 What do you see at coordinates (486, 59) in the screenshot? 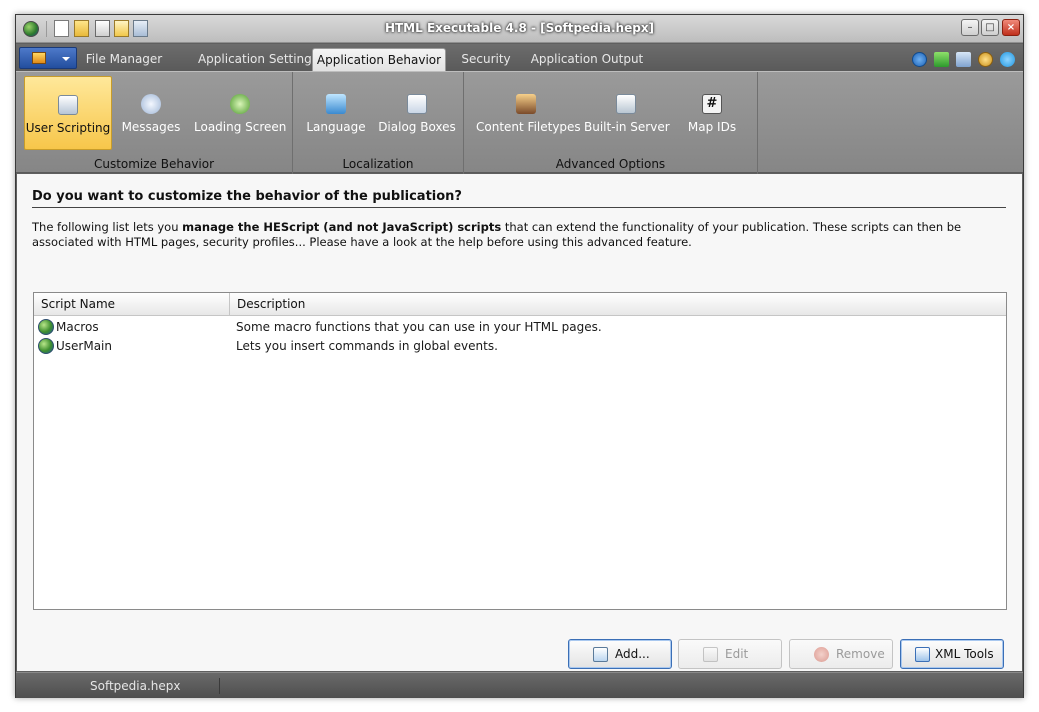
I see `tab-security: Security` at bounding box center [486, 59].